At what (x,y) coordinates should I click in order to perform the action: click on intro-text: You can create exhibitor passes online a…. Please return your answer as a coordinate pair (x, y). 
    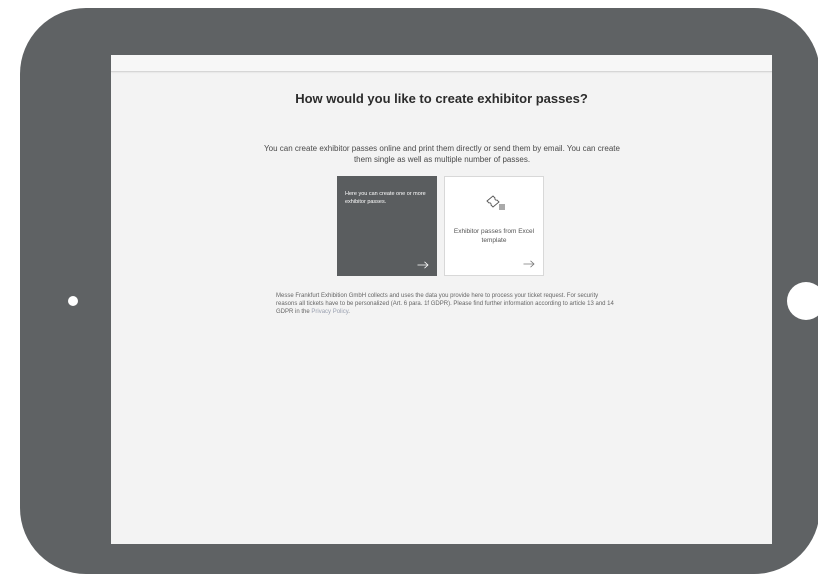
    Looking at the image, I should click on (442, 154).